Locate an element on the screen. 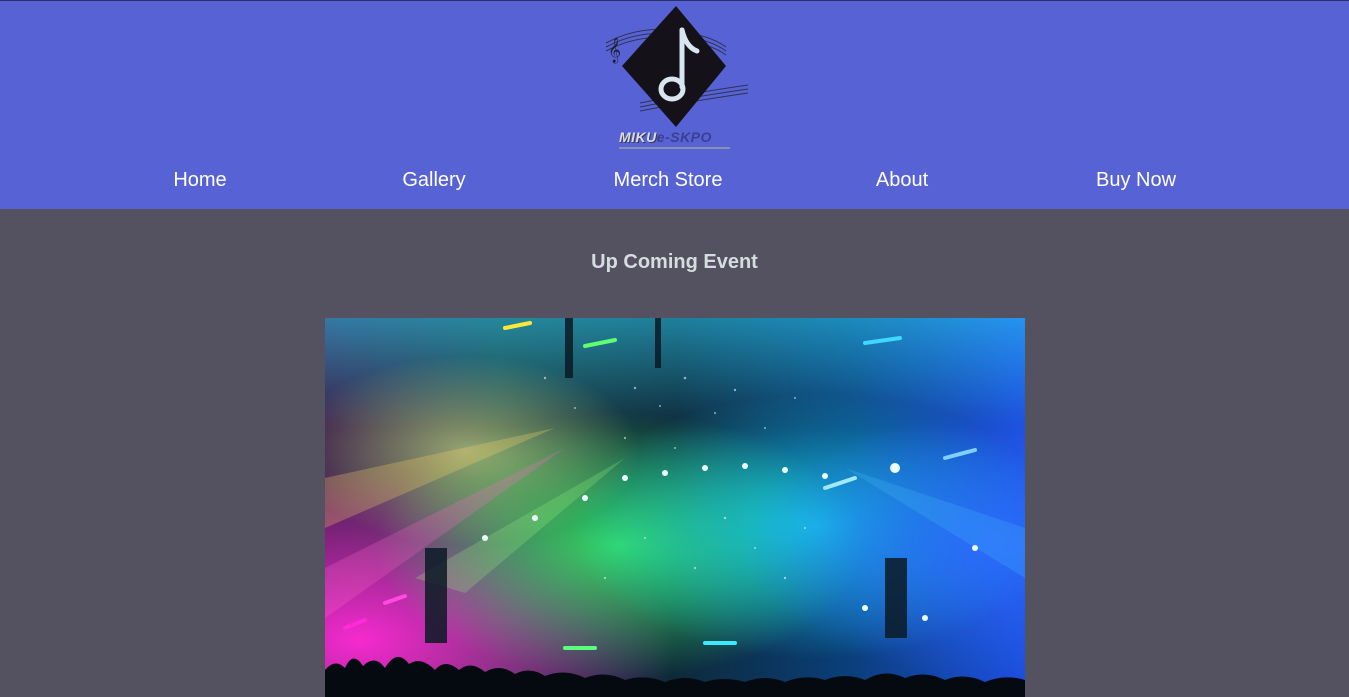  nav-buy-now: Buy Now is located at coordinates (1136, 180).